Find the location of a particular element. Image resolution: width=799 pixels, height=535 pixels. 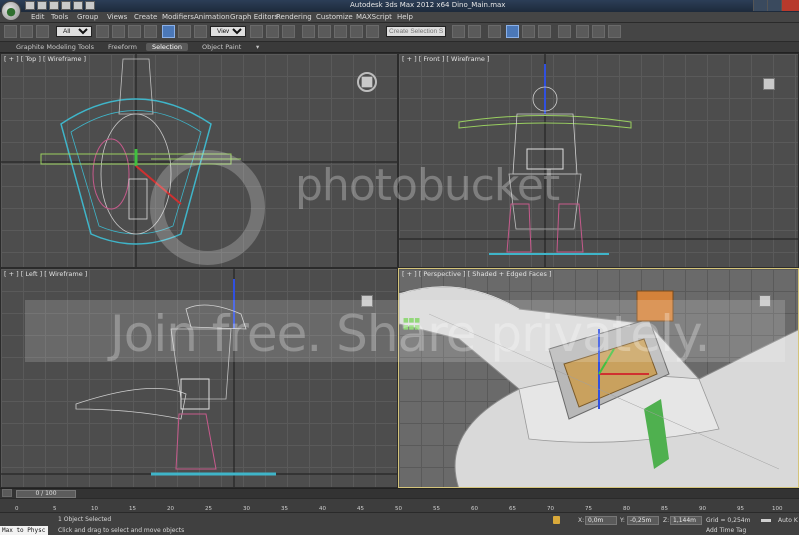

render-production-icon is located at coordinates (614, 31).